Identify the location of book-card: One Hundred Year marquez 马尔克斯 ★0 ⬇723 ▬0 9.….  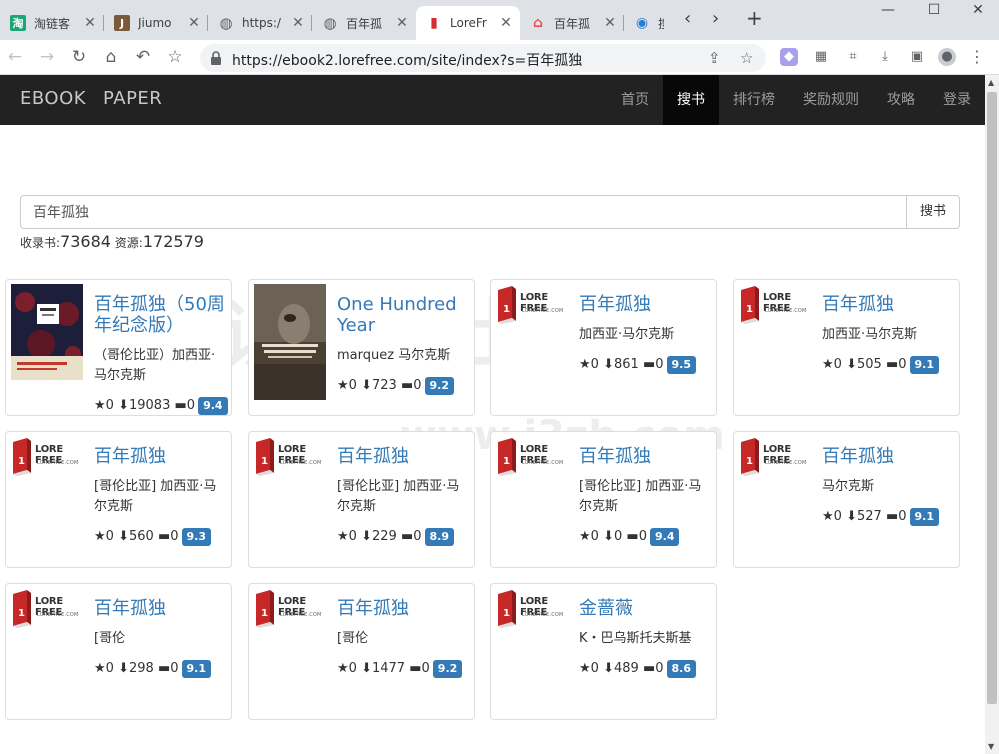
(361, 347).